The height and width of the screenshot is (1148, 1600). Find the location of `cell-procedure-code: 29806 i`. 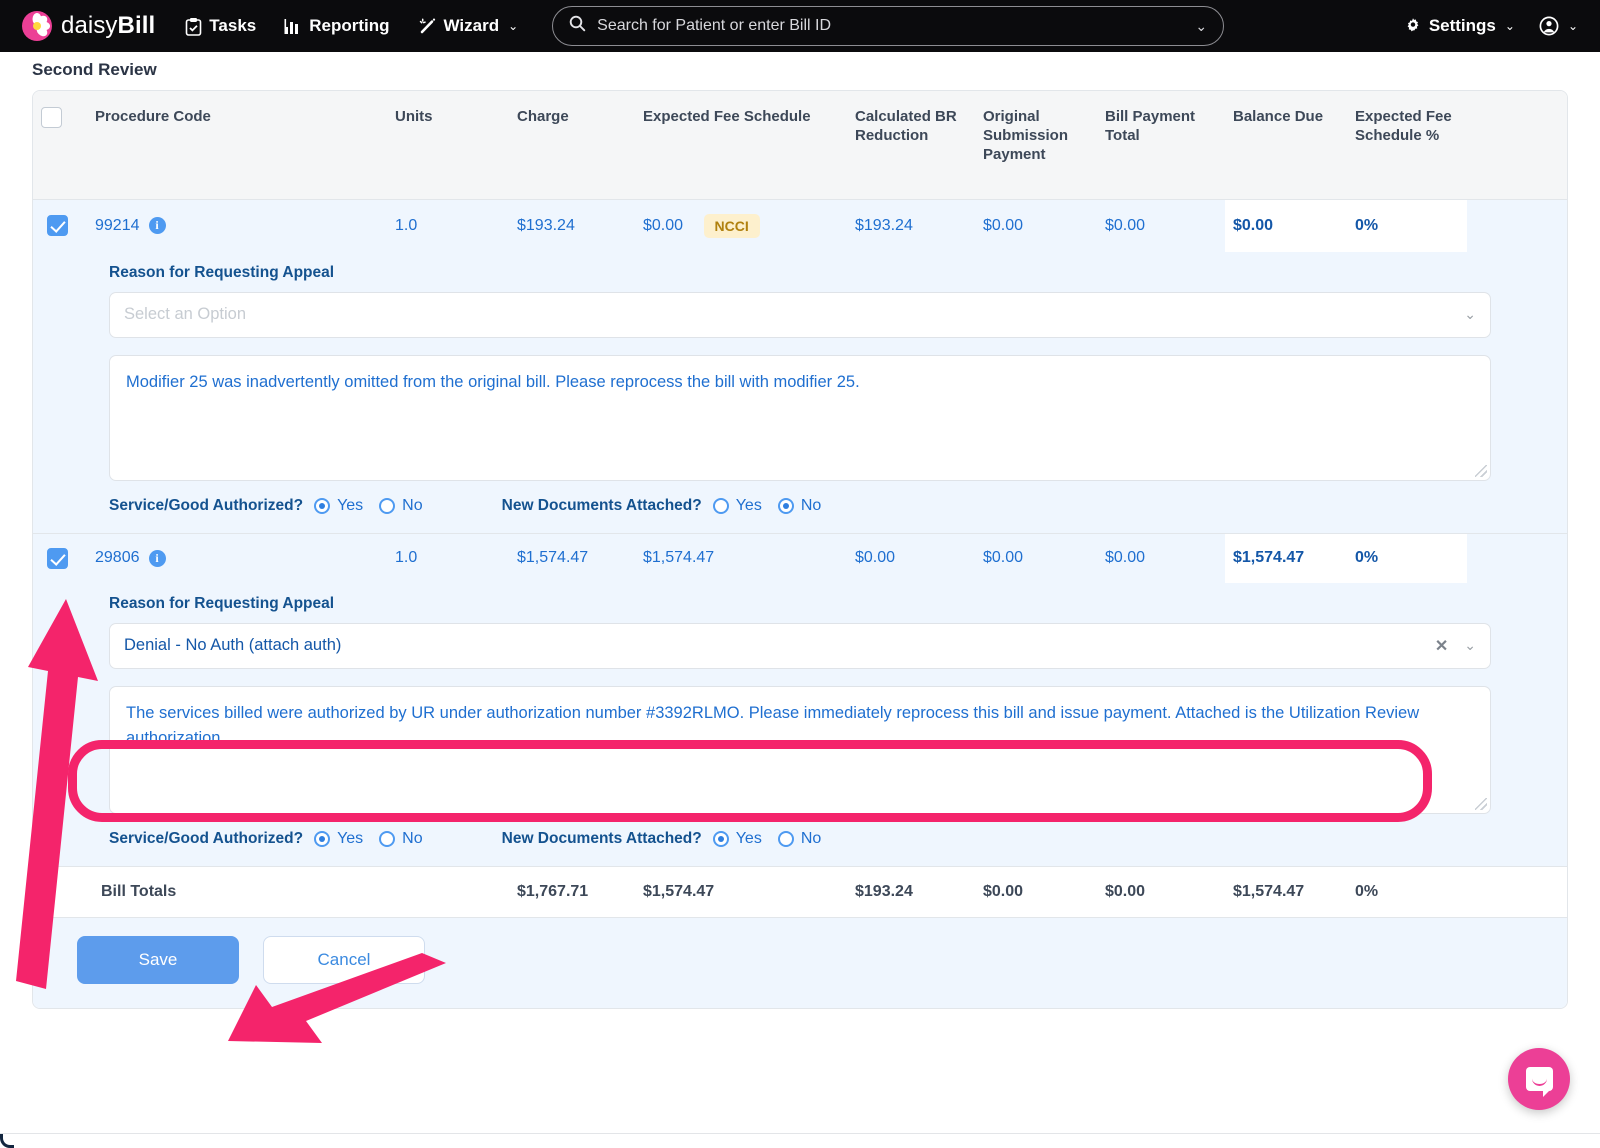

cell-procedure-code: 29806 i is located at coordinates (237, 557).